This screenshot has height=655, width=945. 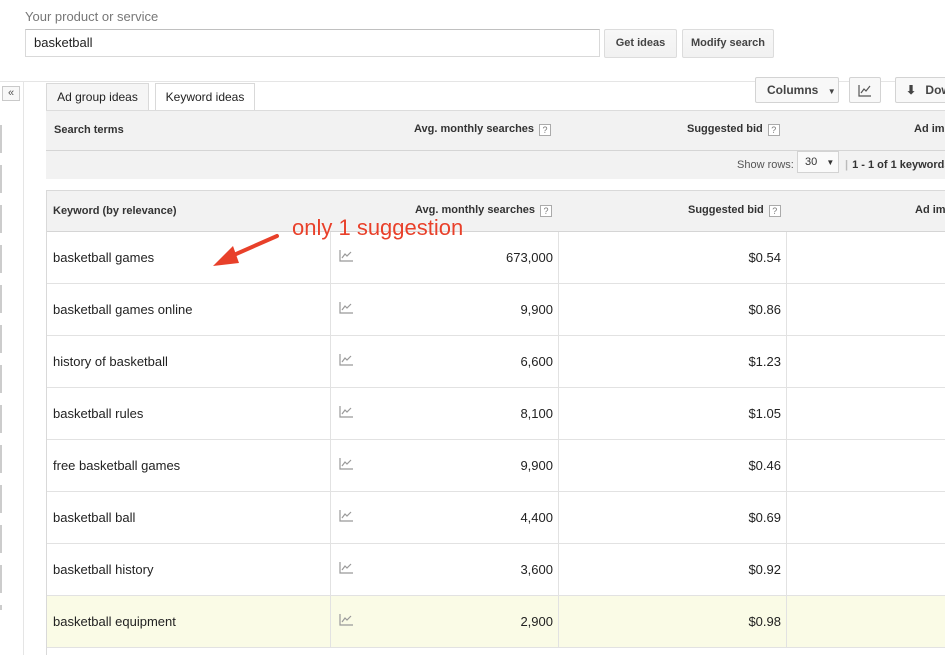 I want to click on modify-search-button: Modify search, so click(x=728, y=43).